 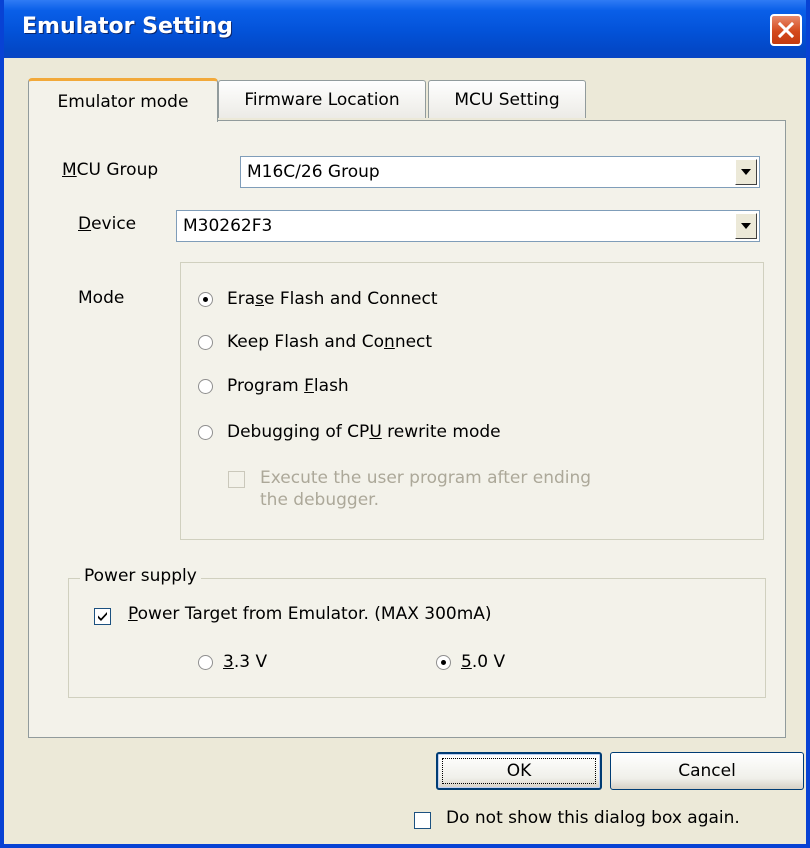 What do you see at coordinates (228, 226) in the screenshot?
I see `device-value: M30262F3` at bounding box center [228, 226].